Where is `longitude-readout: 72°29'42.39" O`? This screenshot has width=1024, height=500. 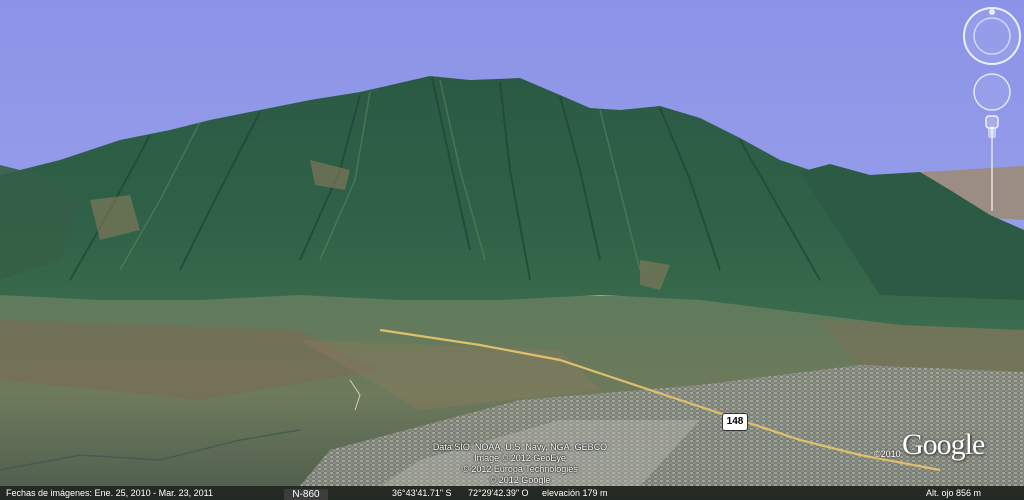 longitude-readout: 72°29'42.39" O is located at coordinates (498, 493).